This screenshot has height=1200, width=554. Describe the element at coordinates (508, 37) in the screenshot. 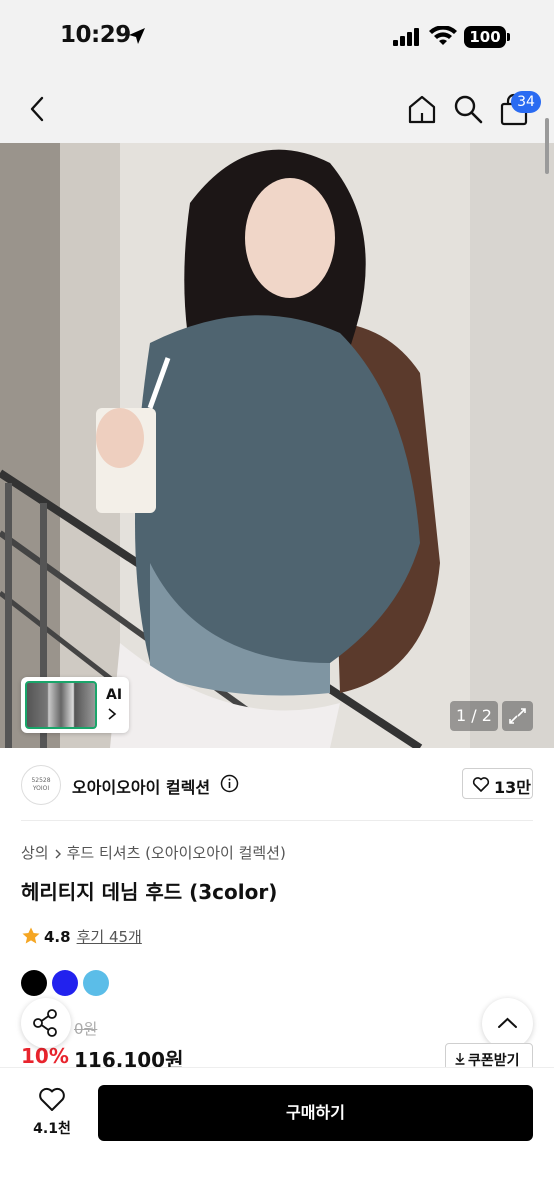

I see `battery-cap` at that location.